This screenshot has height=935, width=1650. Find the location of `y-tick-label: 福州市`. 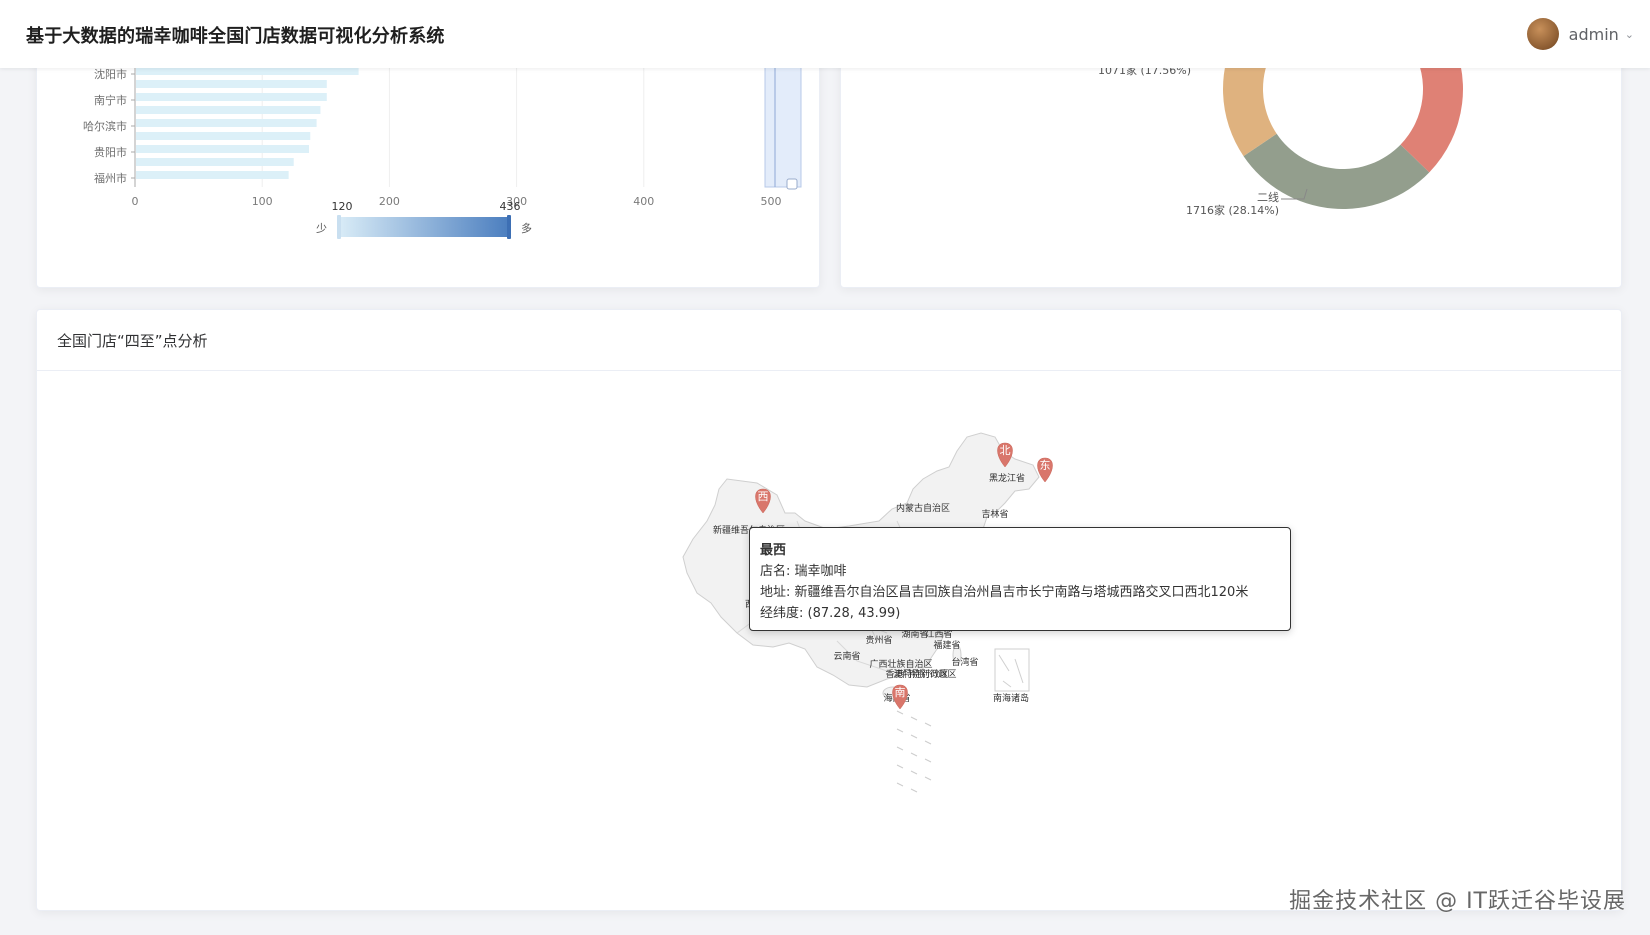

y-tick-label: 福州市 is located at coordinates (110, 178).